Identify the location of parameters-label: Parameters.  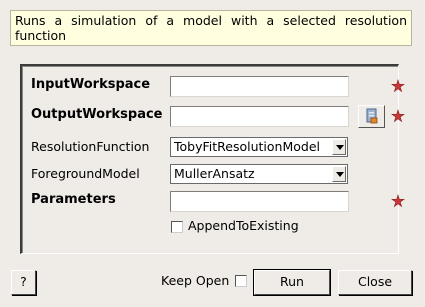
(73, 199).